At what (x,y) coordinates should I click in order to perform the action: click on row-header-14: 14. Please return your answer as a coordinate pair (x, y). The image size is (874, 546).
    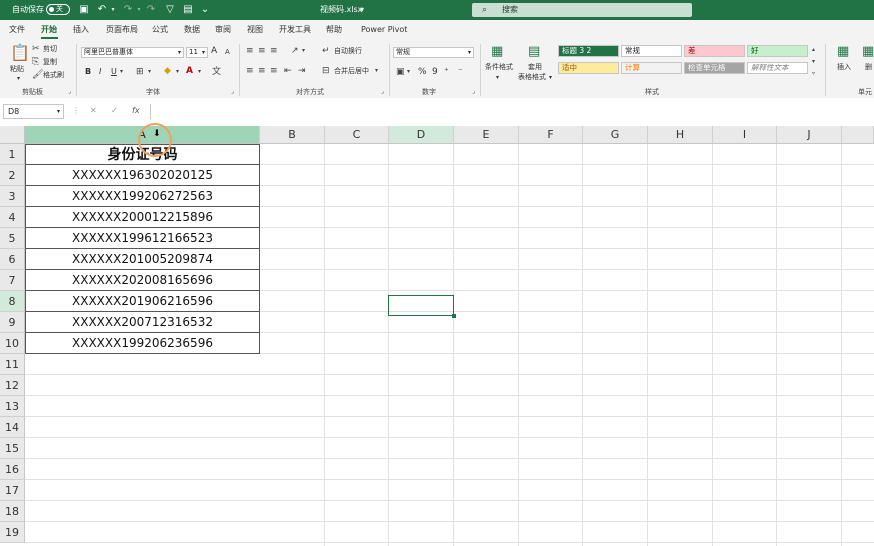
    Looking at the image, I should click on (12, 427).